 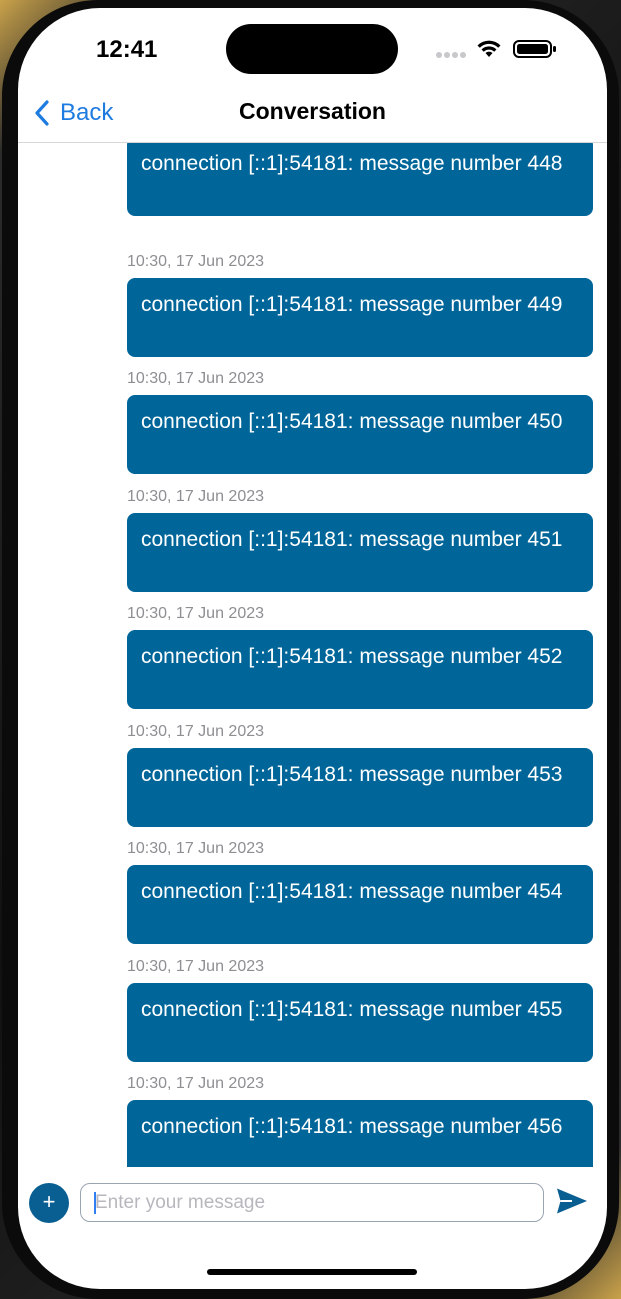 I want to click on cellular-signal-icon, so click(x=451, y=55).